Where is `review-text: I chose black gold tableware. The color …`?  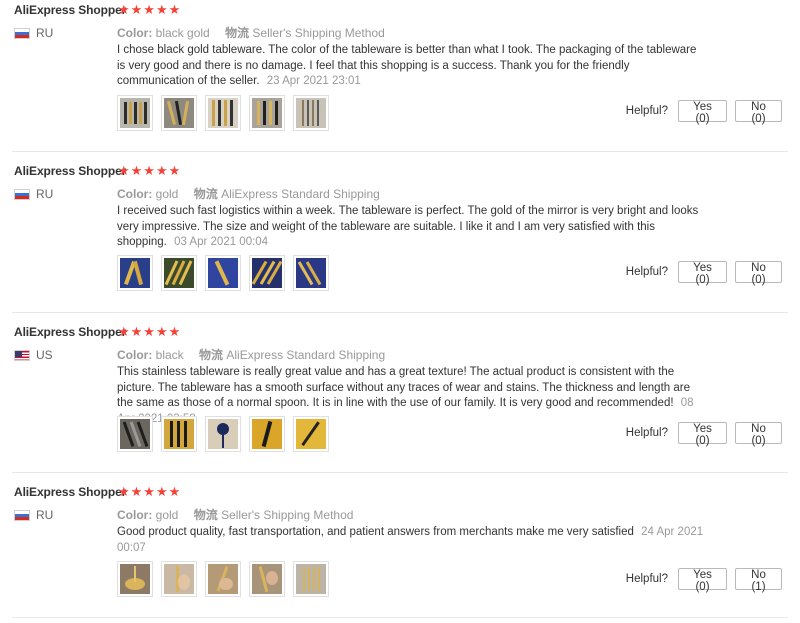 review-text: I chose black gold tableware. The color … is located at coordinates (411, 66).